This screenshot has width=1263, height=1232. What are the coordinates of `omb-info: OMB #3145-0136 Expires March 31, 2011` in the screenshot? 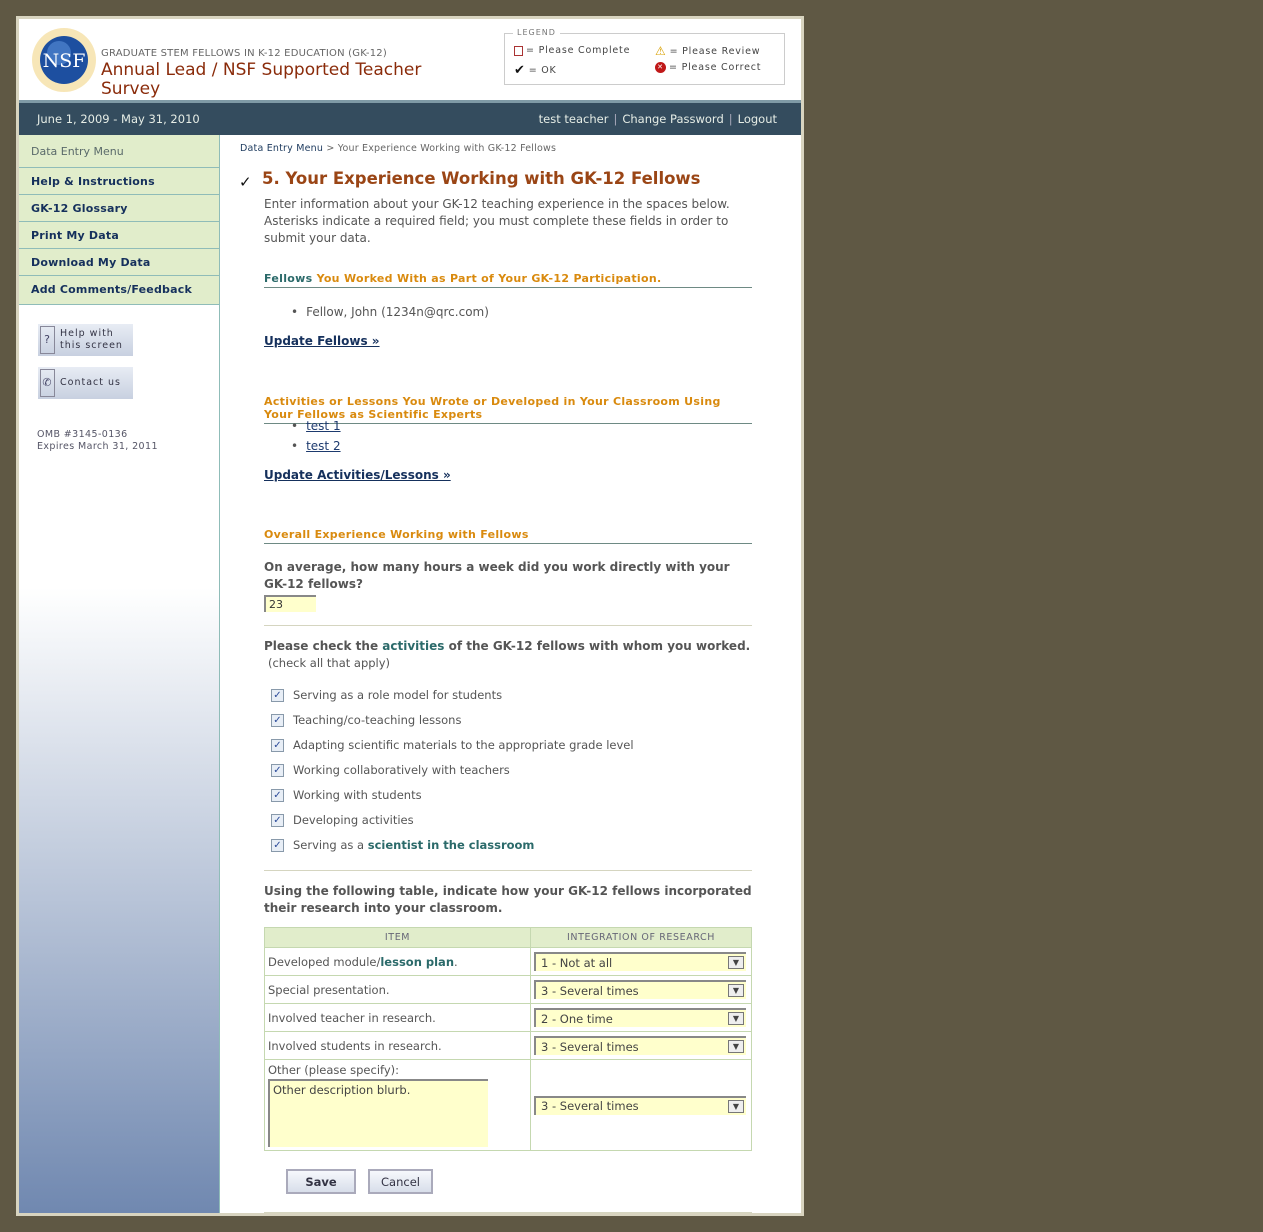 It's located at (97, 441).